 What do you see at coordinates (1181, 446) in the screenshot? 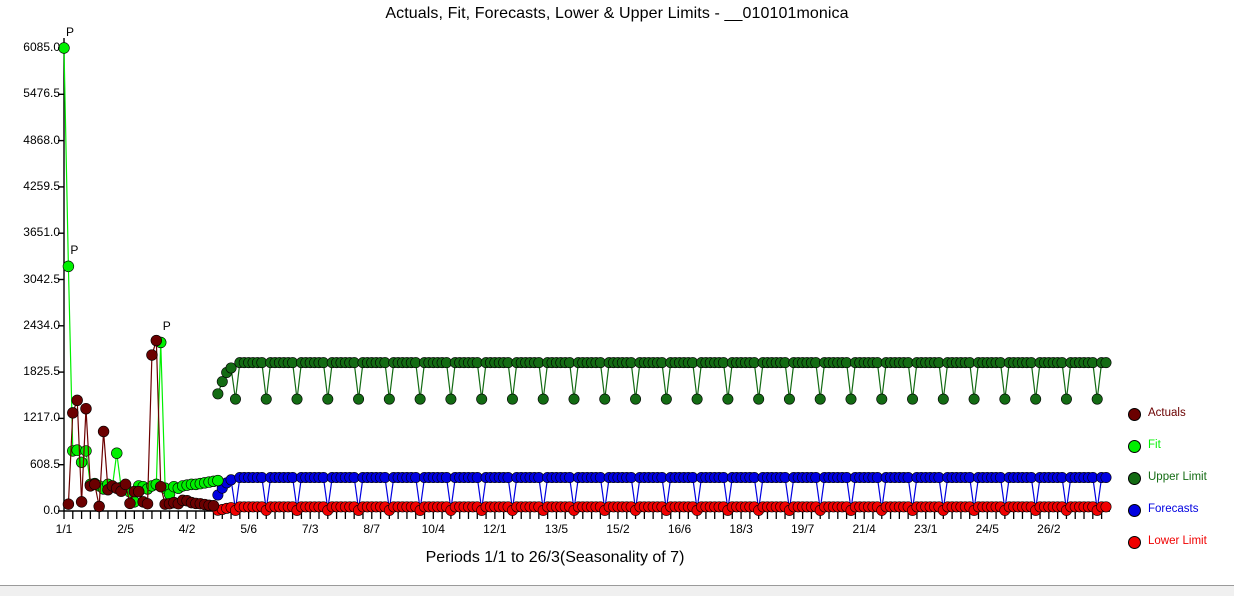
I see `legend-item-fit: Fit` at bounding box center [1181, 446].